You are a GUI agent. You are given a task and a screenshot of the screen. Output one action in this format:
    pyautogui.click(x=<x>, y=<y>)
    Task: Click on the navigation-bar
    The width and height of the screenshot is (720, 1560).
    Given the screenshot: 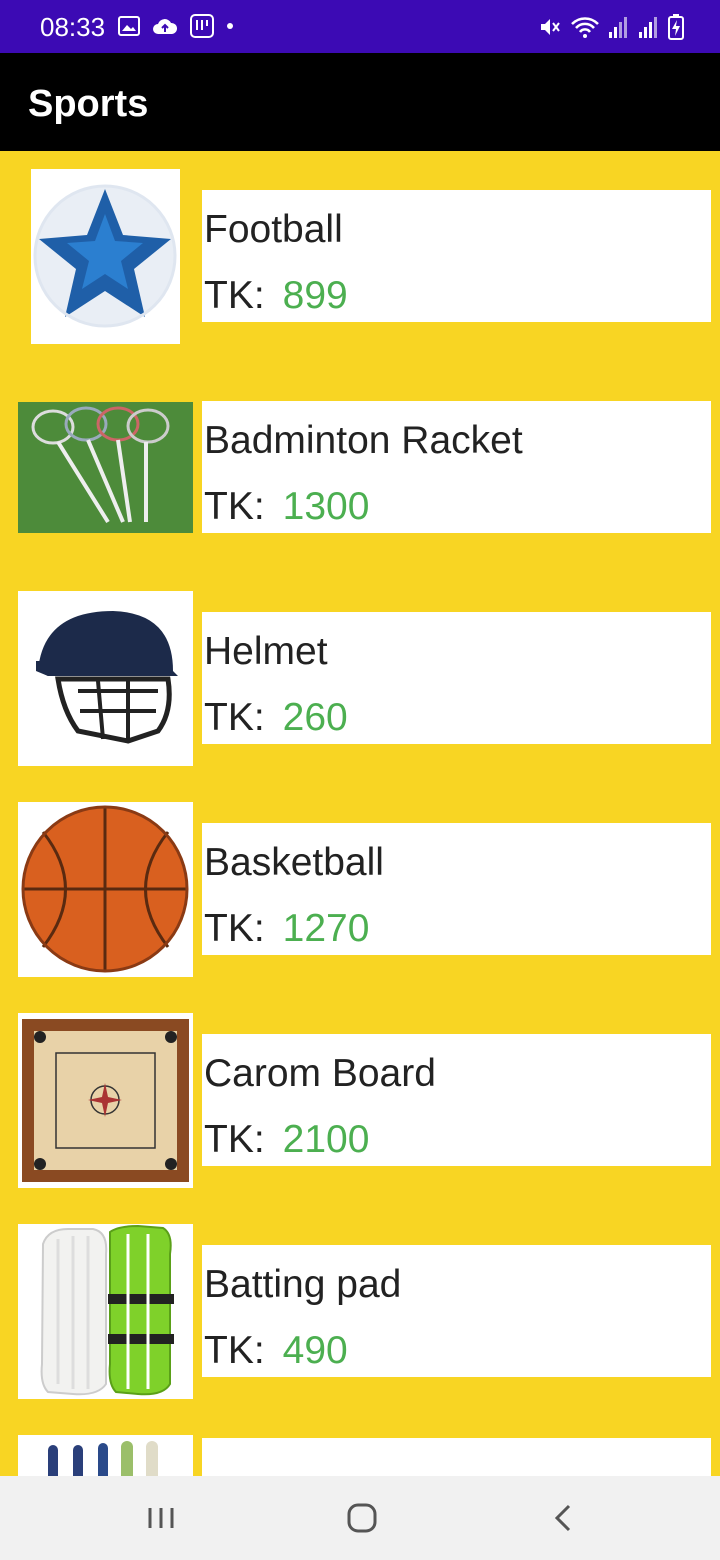 What is the action you would take?
    pyautogui.click(x=360, y=1518)
    